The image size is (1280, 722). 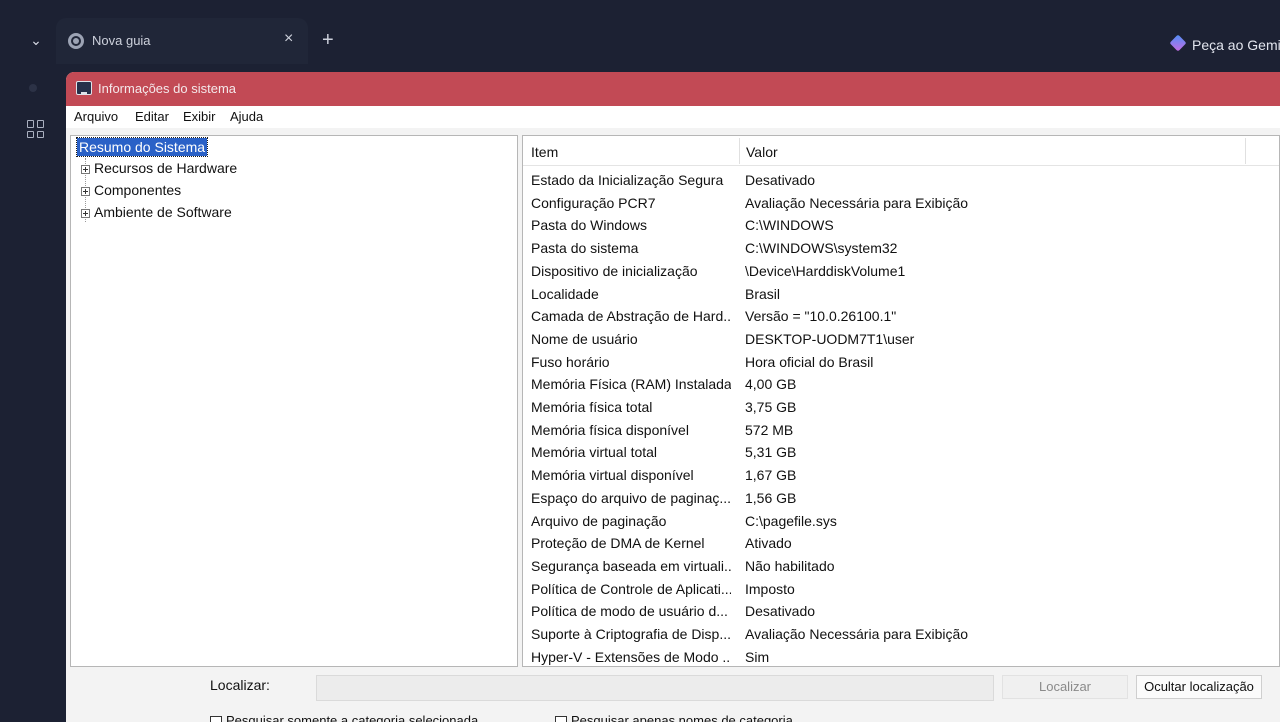 What do you see at coordinates (901, 295) in the screenshot?
I see `table-row: Localidade Brasil` at bounding box center [901, 295].